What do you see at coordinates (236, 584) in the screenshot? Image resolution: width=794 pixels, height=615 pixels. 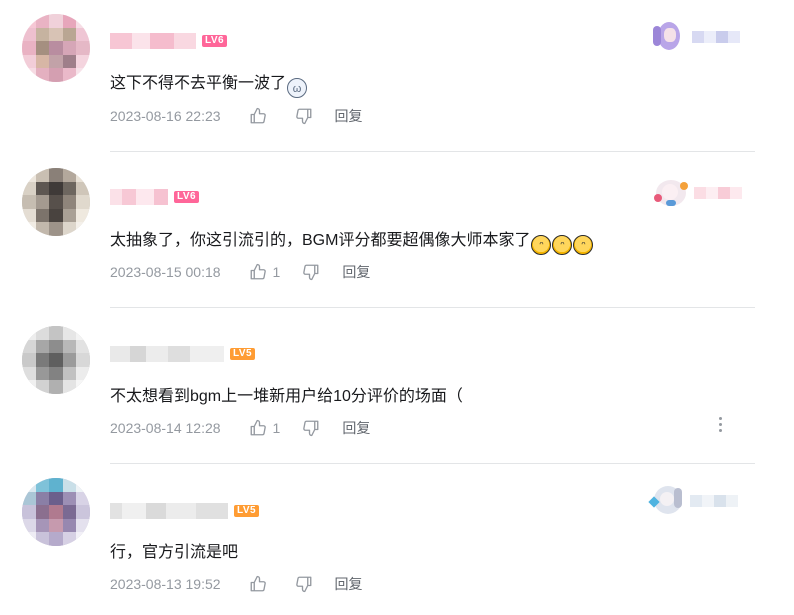 I see `comment-meta: 2023-08-13 19:52 回复` at bounding box center [236, 584].